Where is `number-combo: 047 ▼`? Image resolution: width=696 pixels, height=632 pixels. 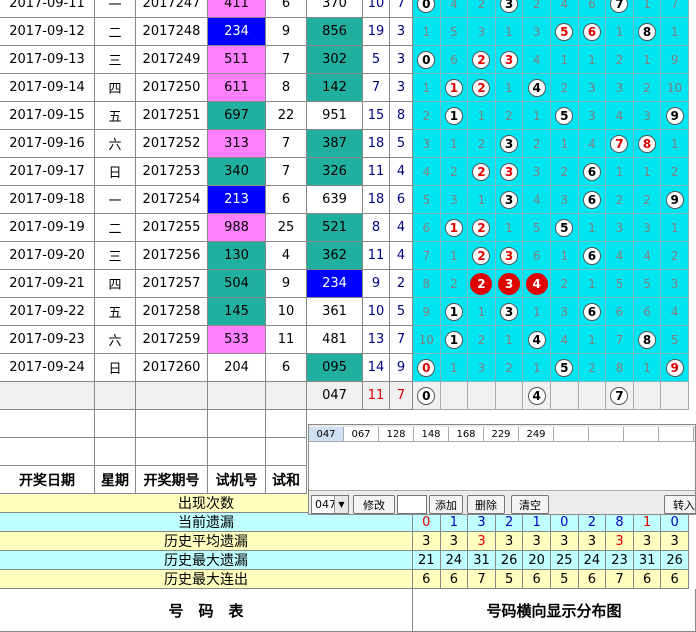
number-combo: 047 ▼ is located at coordinates (330, 504).